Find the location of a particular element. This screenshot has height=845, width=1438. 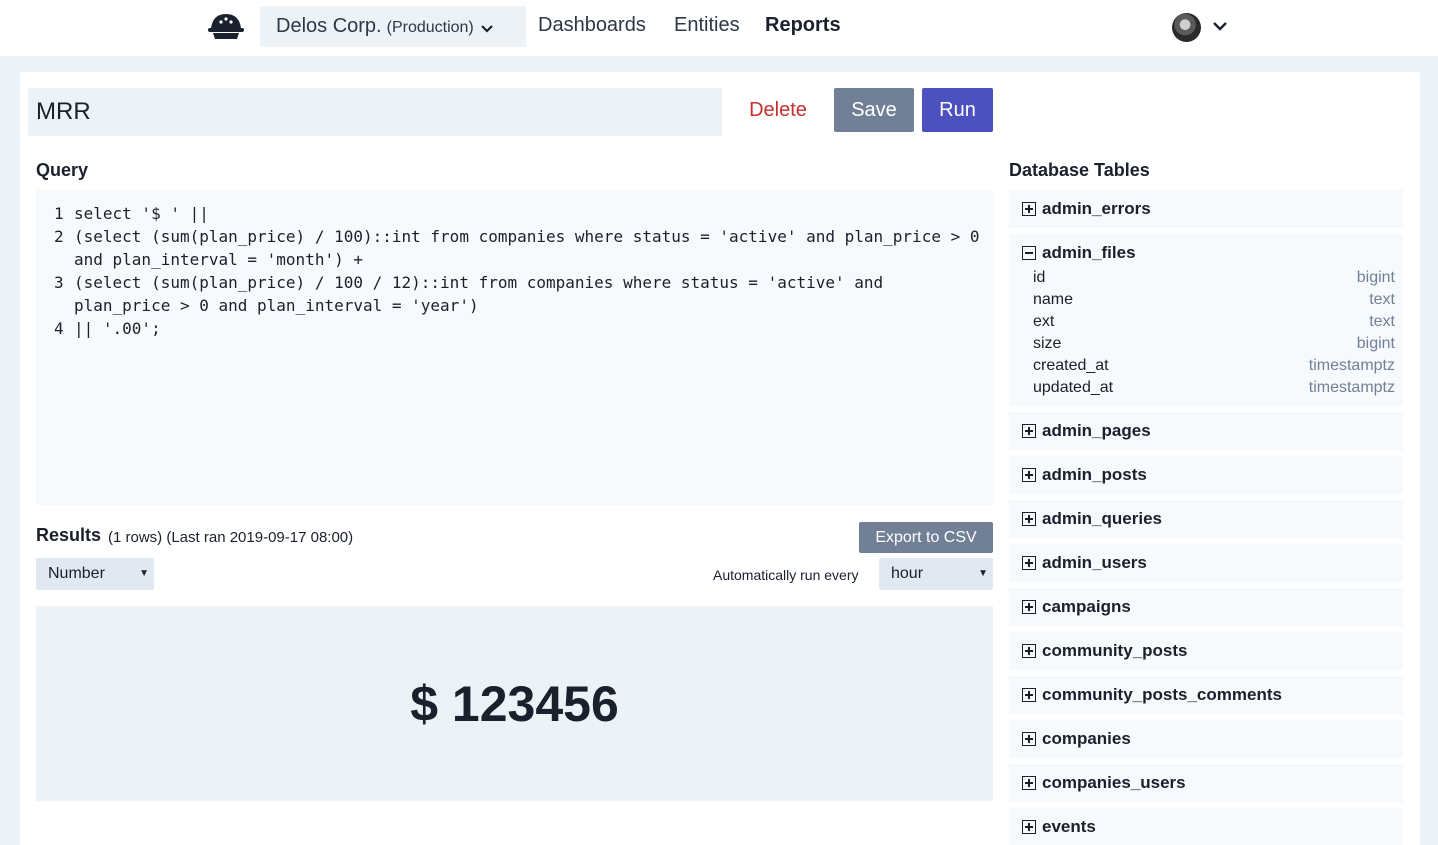

table-name: companies_users is located at coordinates (1114, 782).